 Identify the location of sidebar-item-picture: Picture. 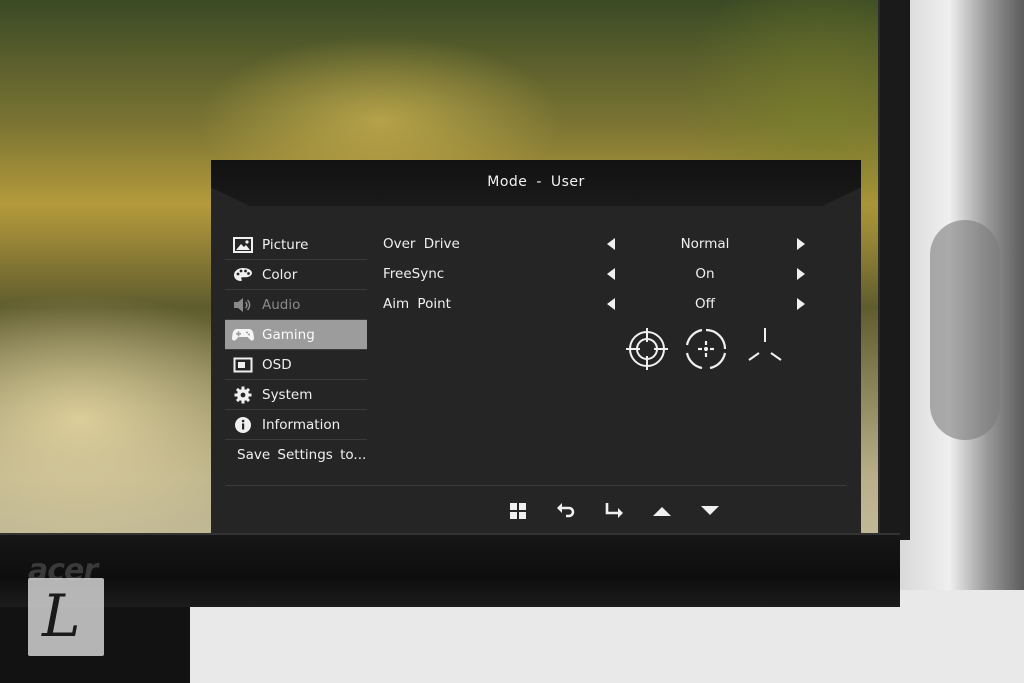
(296, 245).